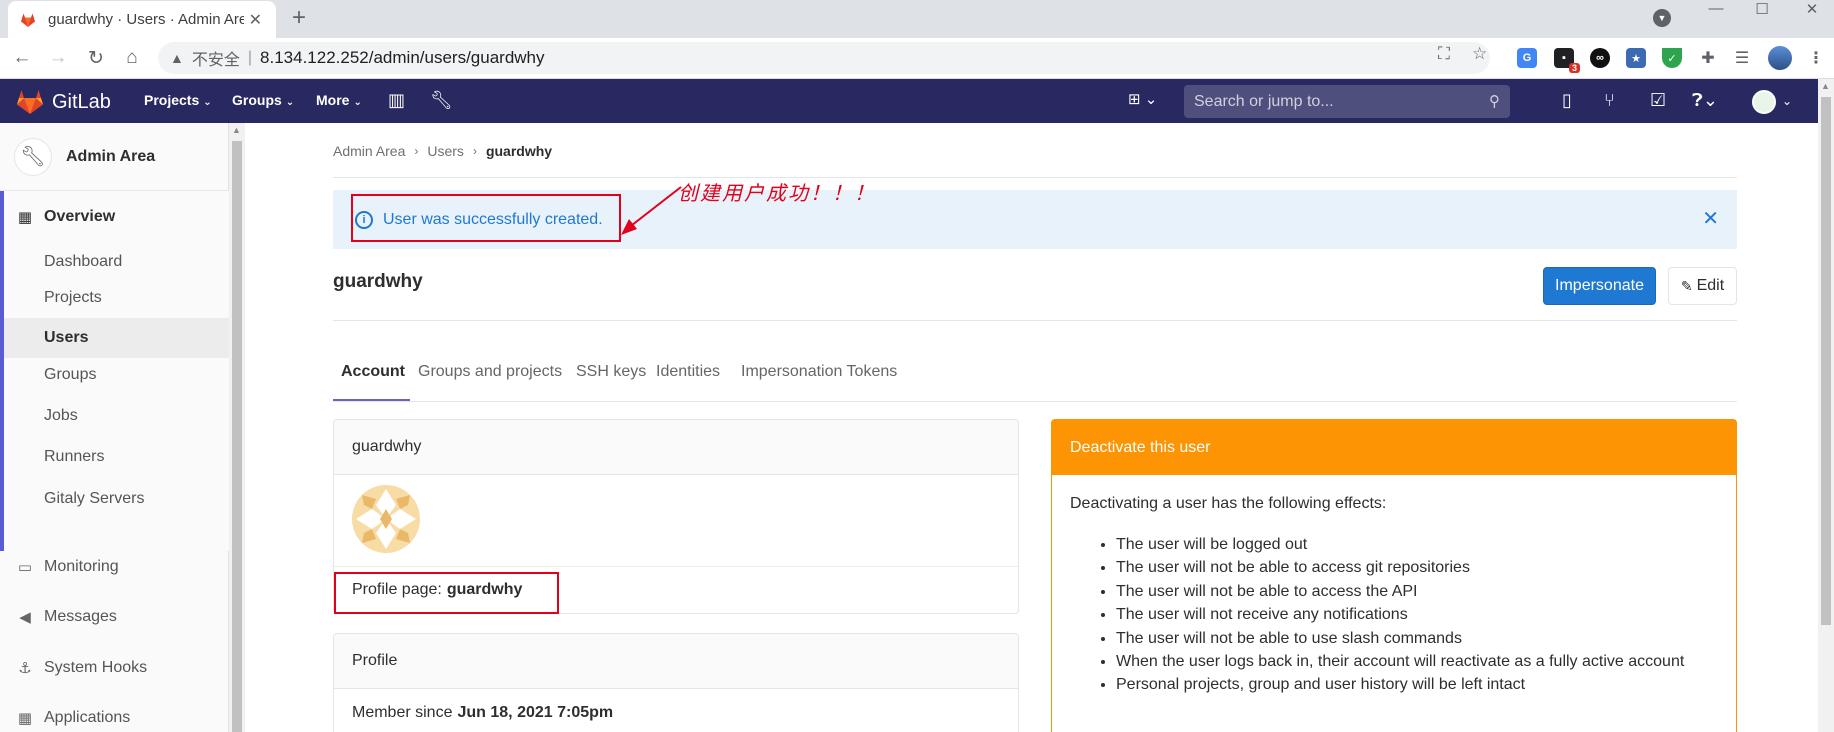  Describe the element at coordinates (1444, 54) in the screenshot. I see `translate-icon: ⛶` at that location.